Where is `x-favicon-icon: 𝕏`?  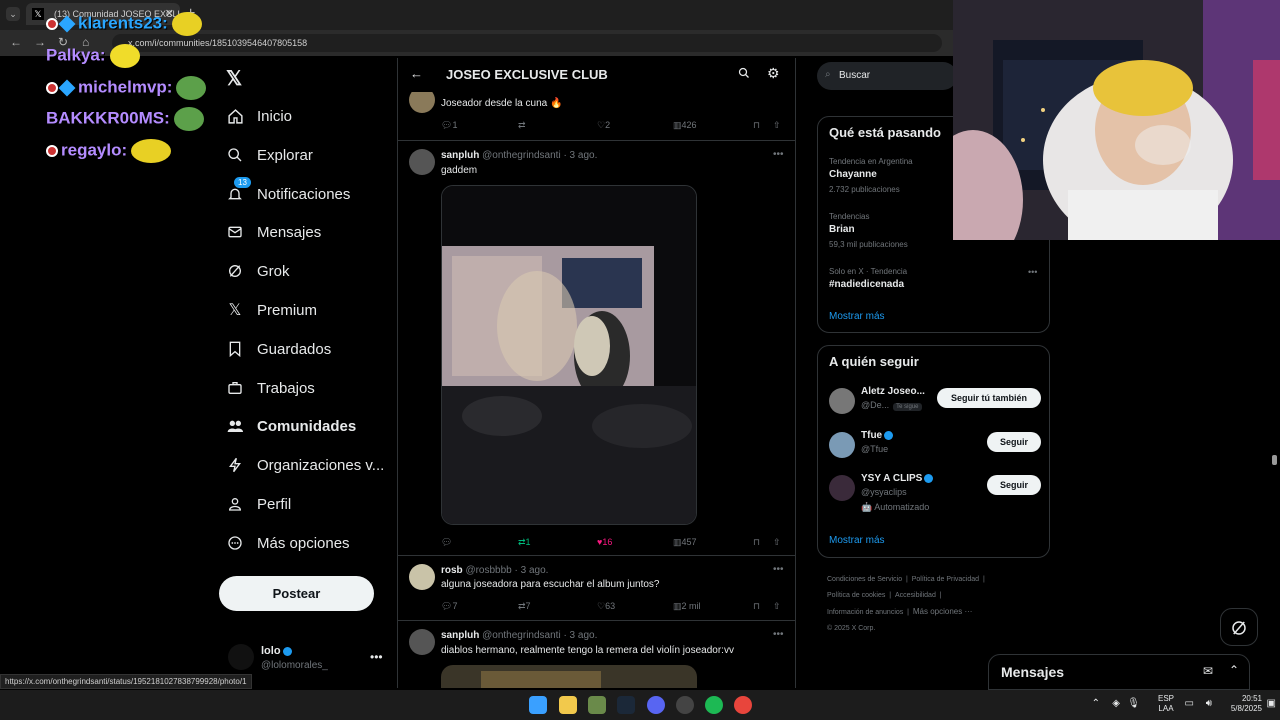
x-favicon-icon: 𝕏 is located at coordinates (38, 14).